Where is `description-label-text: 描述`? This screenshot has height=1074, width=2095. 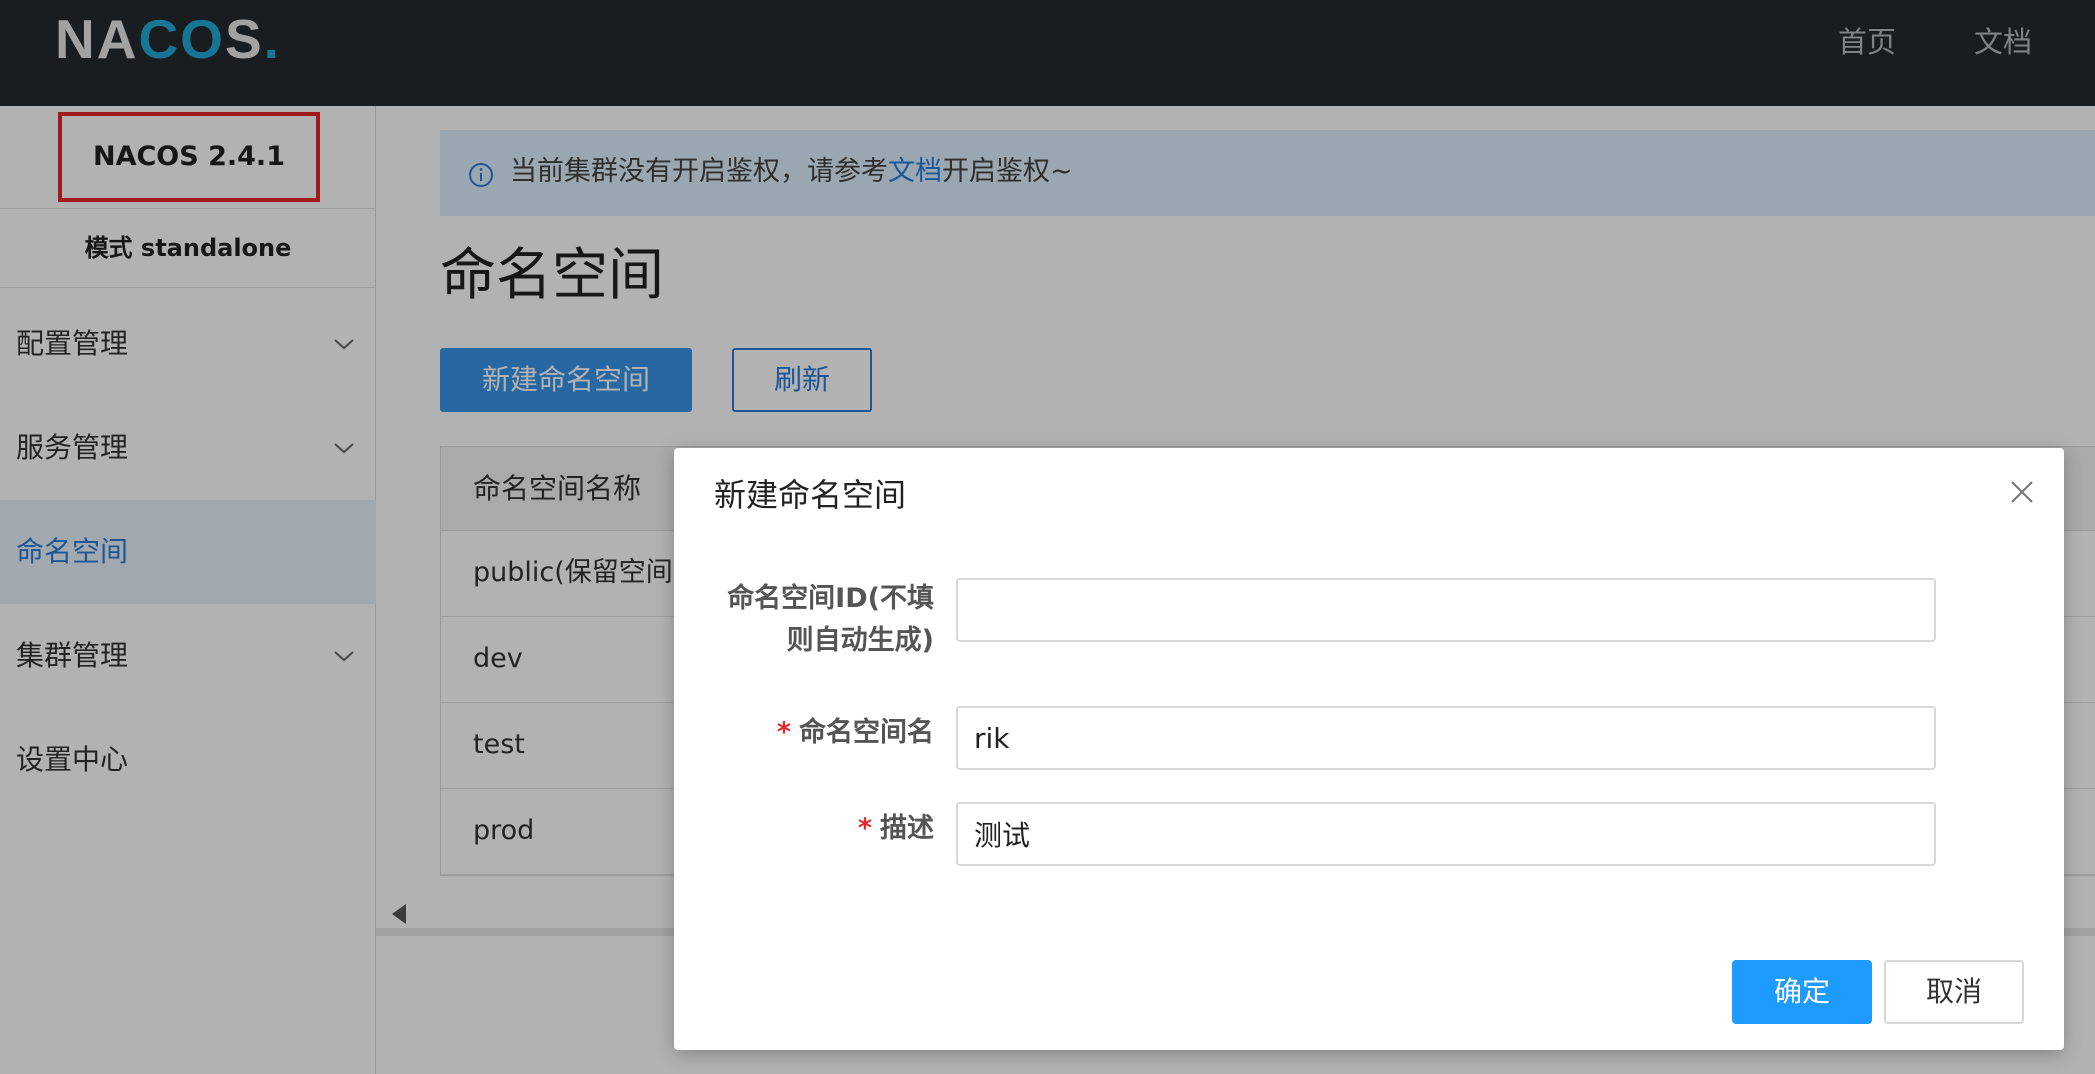 description-label-text: 描述 is located at coordinates (907, 828).